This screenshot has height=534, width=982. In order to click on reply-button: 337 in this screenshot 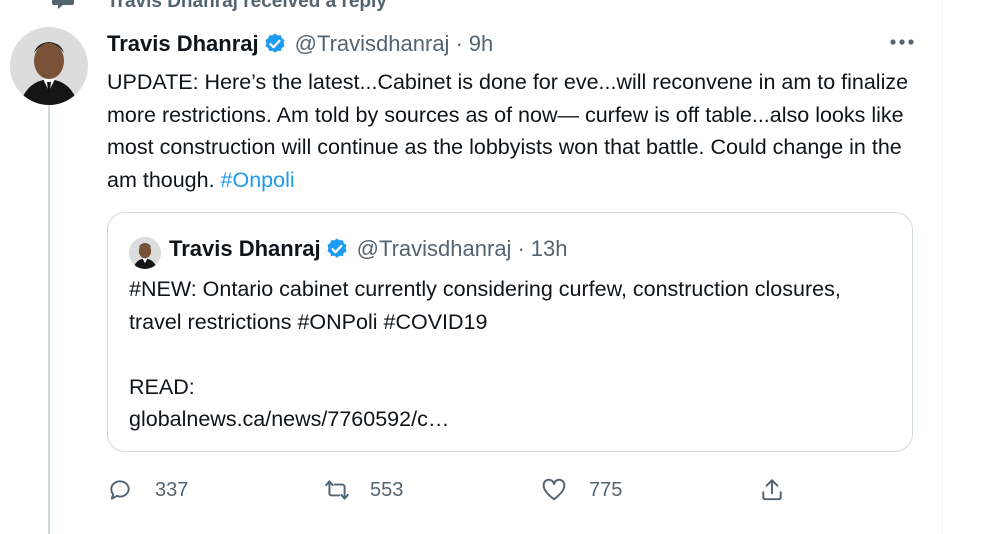, I will do `click(147, 490)`.